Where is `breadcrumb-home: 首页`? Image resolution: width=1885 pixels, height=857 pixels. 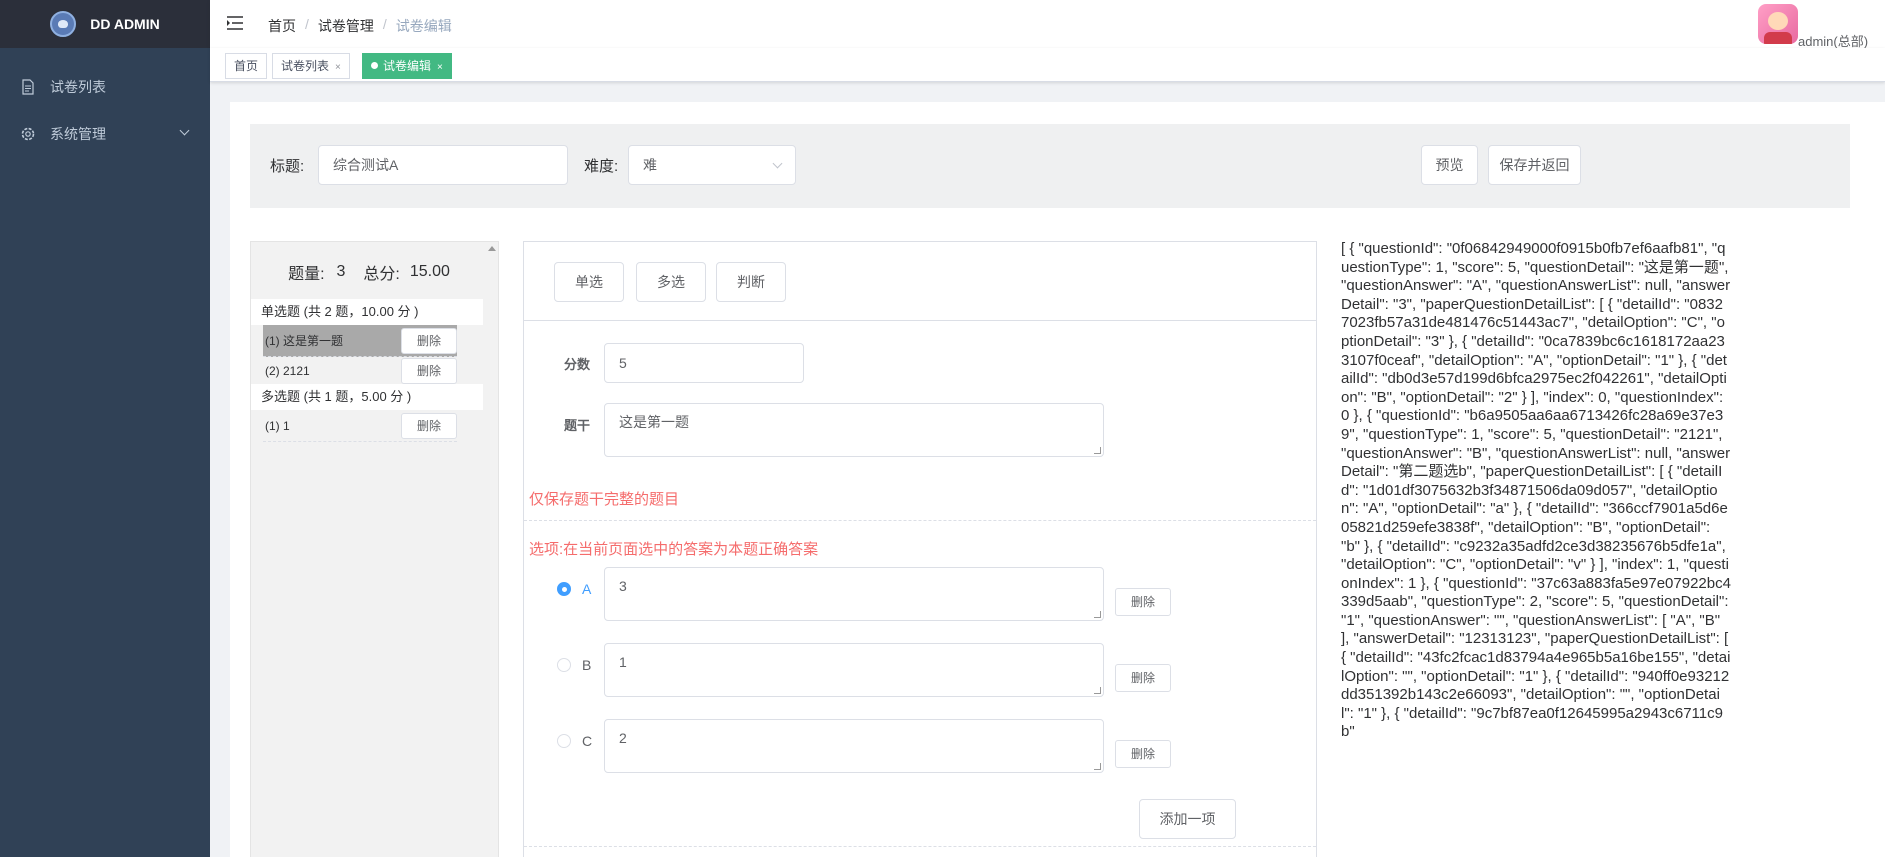 breadcrumb-home: 首页 is located at coordinates (282, 26).